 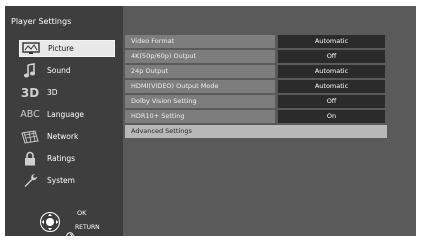 What do you see at coordinates (82, 213) in the screenshot?
I see `ok-hint-label: OK` at bounding box center [82, 213].